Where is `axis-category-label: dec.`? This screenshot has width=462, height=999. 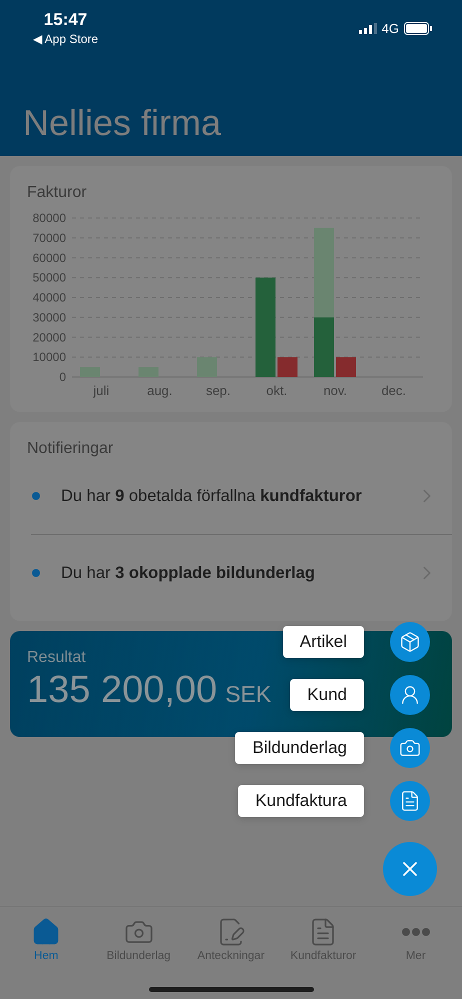
axis-category-label: dec. is located at coordinates (393, 390).